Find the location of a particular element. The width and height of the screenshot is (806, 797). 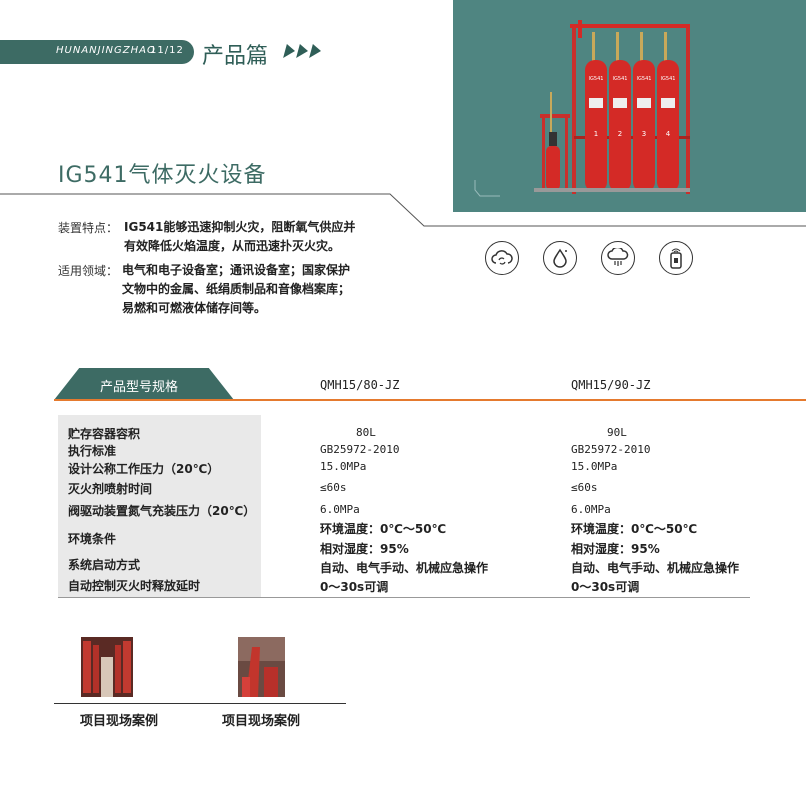

water-drop-icon is located at coordinates (560, 258).